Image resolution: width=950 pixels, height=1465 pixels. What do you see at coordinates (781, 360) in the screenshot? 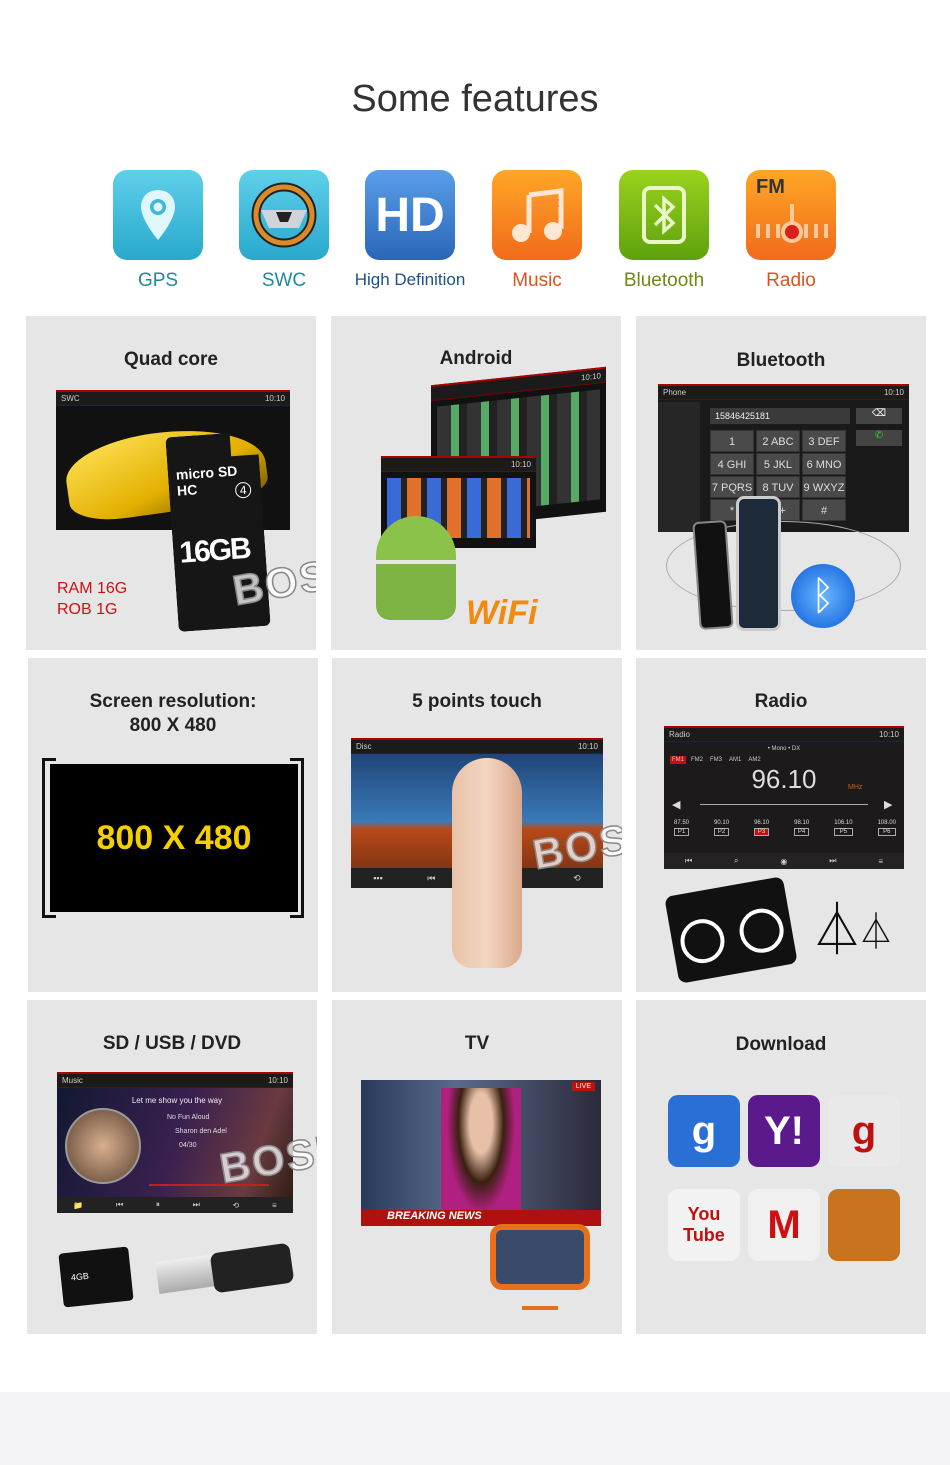
I see `panel-title: Bluetooth` at bounding box center [781, 360].